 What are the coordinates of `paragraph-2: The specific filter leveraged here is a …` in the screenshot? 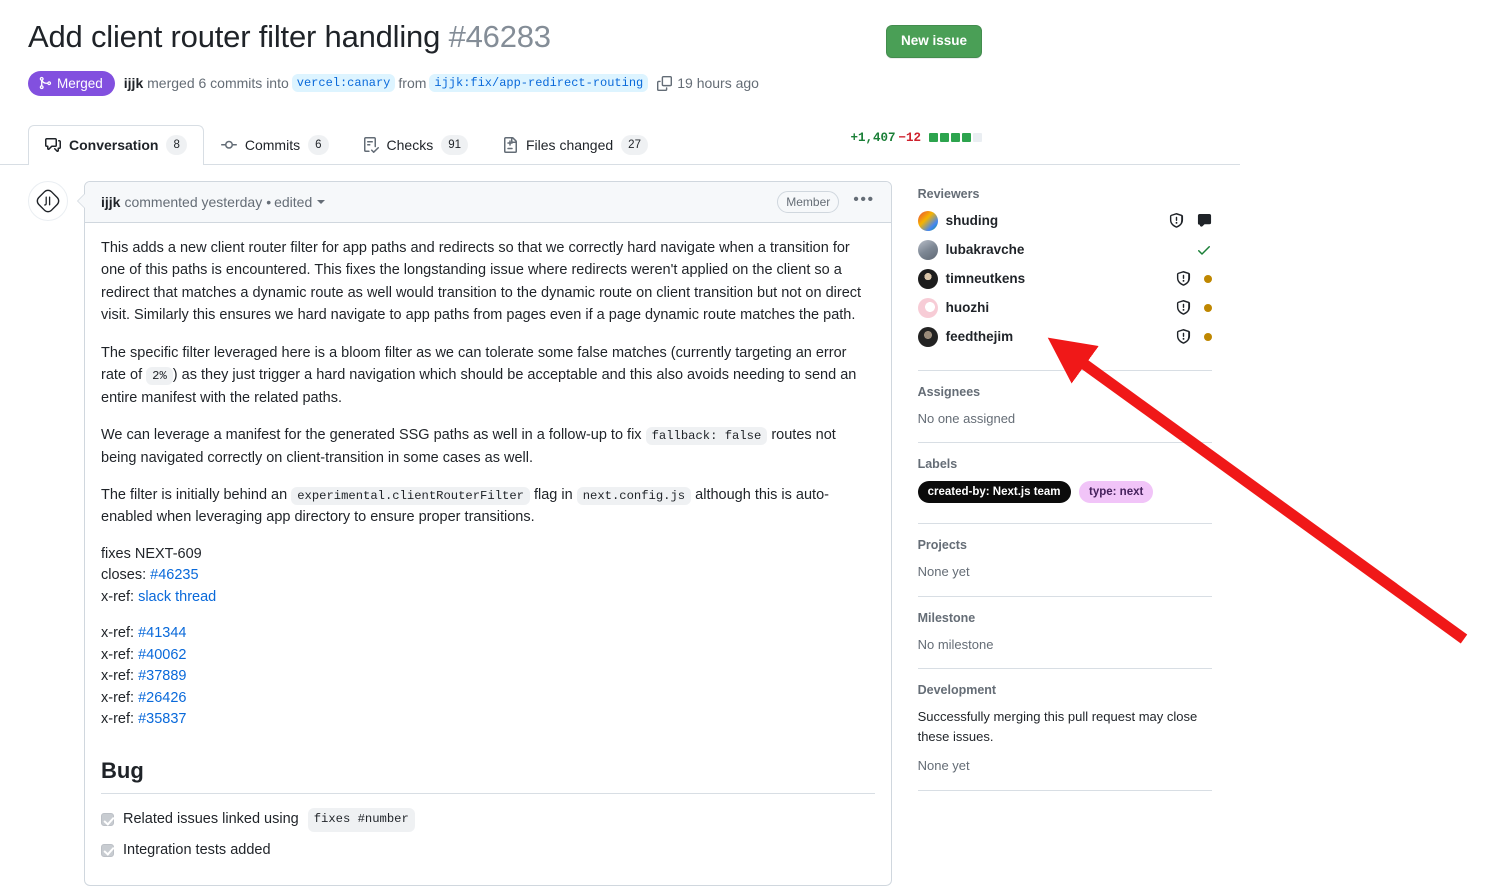 It's located at (488, 375).